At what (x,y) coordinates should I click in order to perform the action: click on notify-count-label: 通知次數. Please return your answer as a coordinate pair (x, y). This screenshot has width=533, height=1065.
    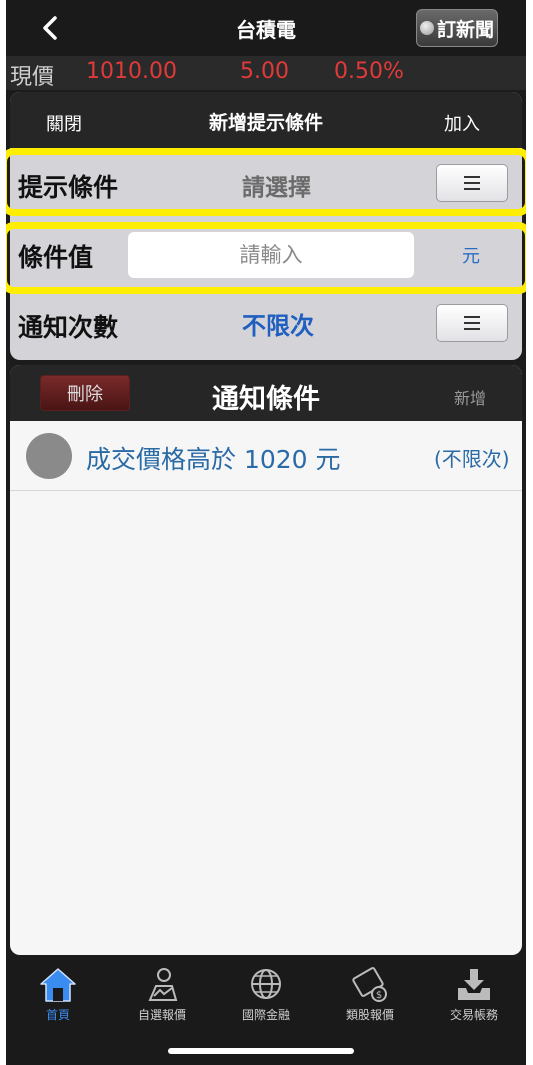
    Looking at the image, I should click on (68, 327).